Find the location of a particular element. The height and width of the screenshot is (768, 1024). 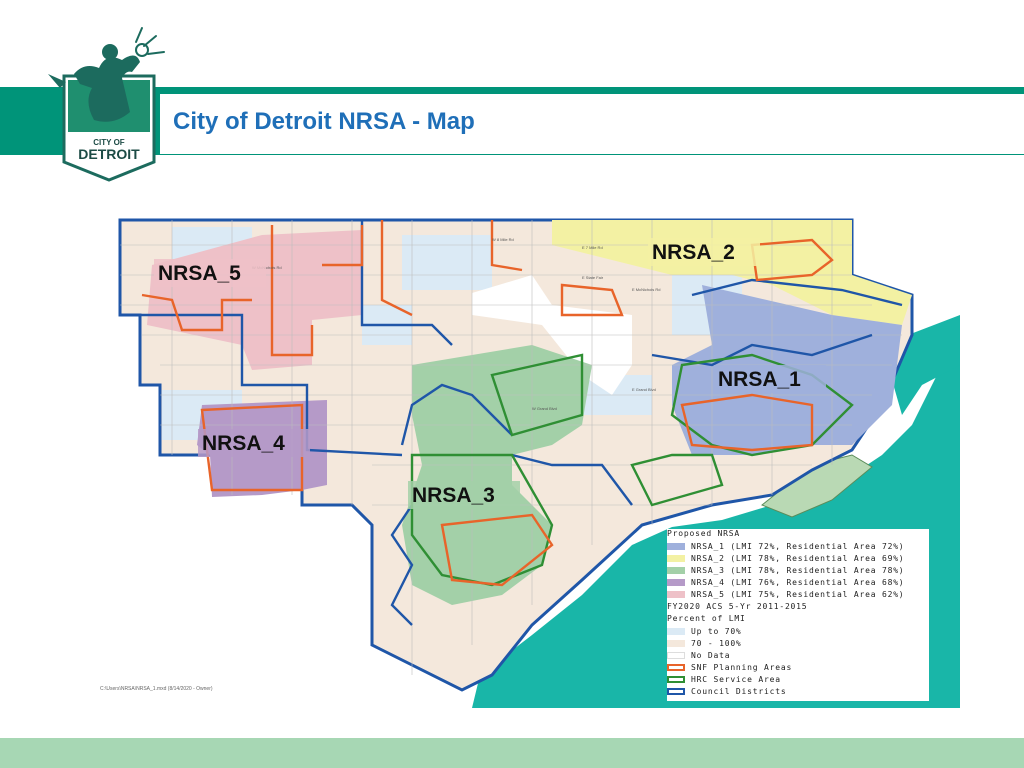

svg-text: E State Fair is located at coordinates (593, 277).